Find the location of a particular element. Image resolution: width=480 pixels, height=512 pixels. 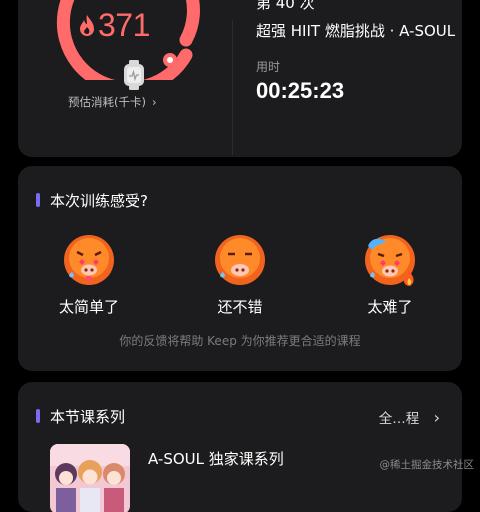

flame-icon is located at coordinates (87, 25).